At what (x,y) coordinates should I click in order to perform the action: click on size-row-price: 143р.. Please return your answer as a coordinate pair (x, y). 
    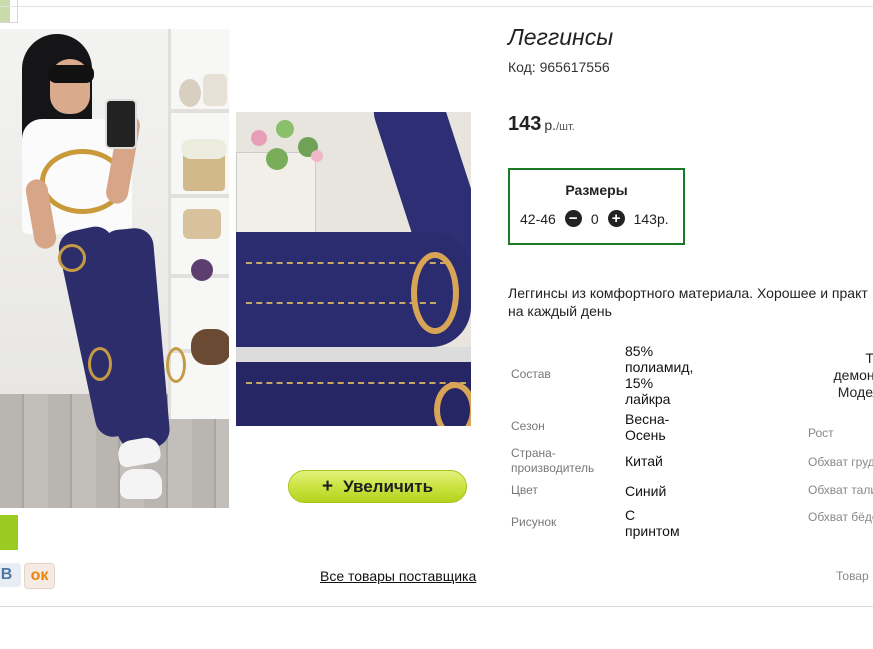
    Looking at the image, I should click on (651, 218).